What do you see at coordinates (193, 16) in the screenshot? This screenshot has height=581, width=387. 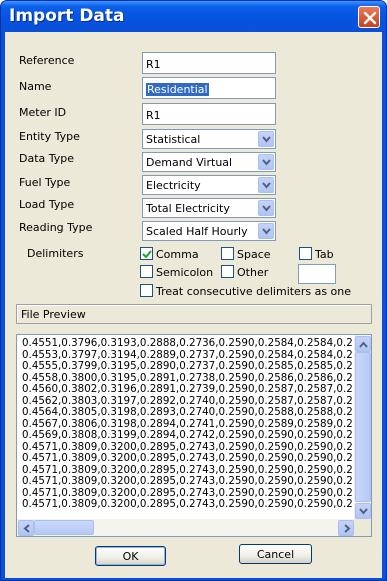 I see `title-bar: Import Data` at bounding box center [193, 16].